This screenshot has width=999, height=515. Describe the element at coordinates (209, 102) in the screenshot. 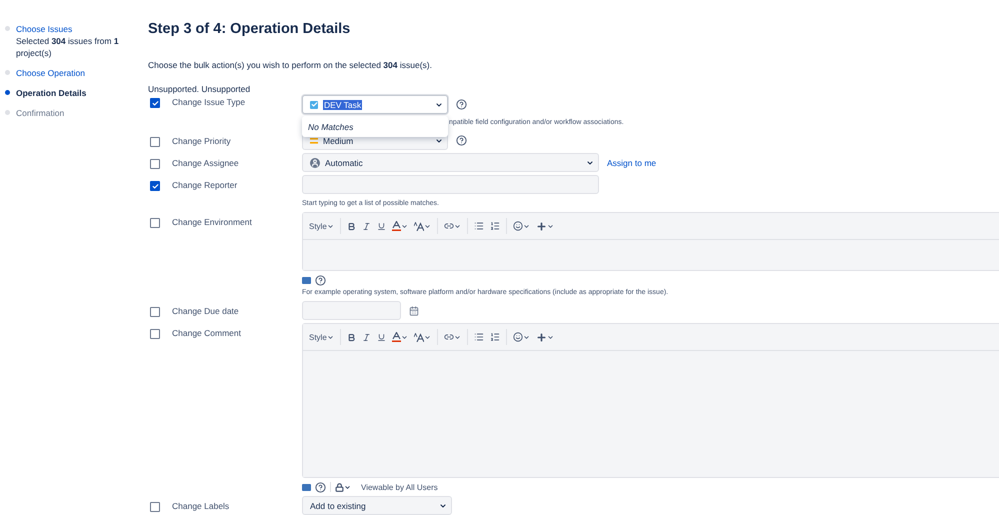

I see `operation-label: Change Issue Type` at that location.